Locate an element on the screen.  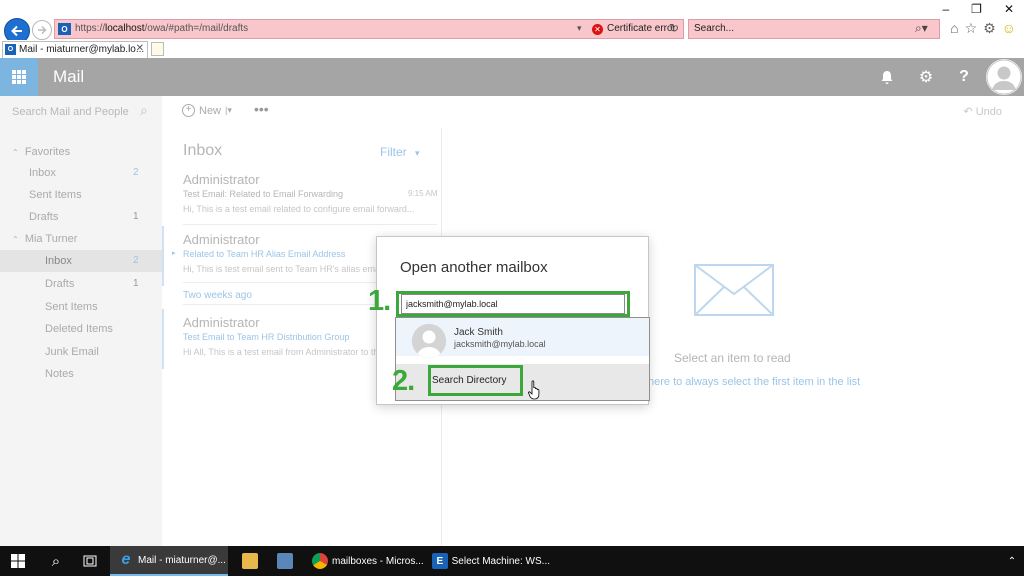
folder-inbox: Inbox 2 is located at coordinates (81, 261).